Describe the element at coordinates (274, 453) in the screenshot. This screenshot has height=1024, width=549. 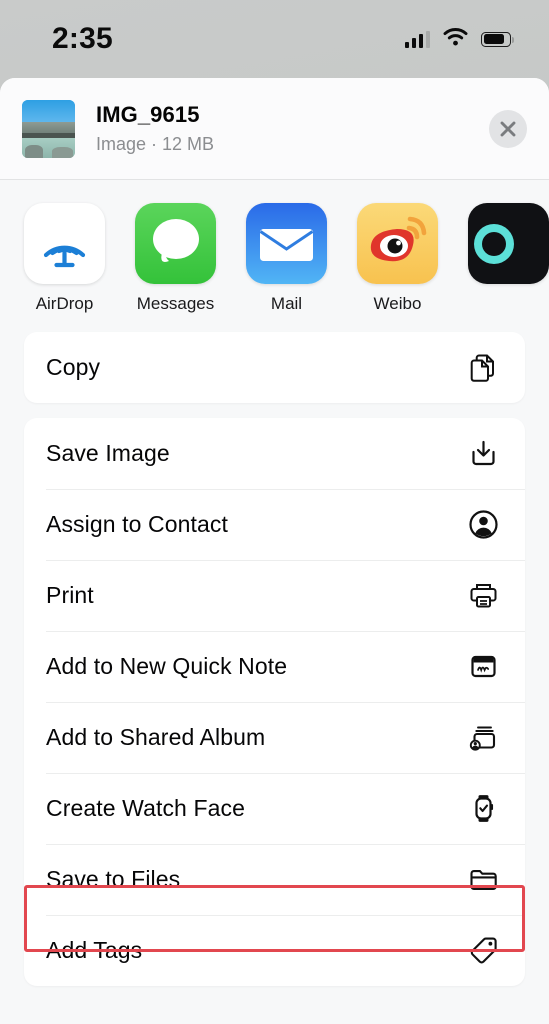
I see `action-row-save-image: Save Image` at that location.